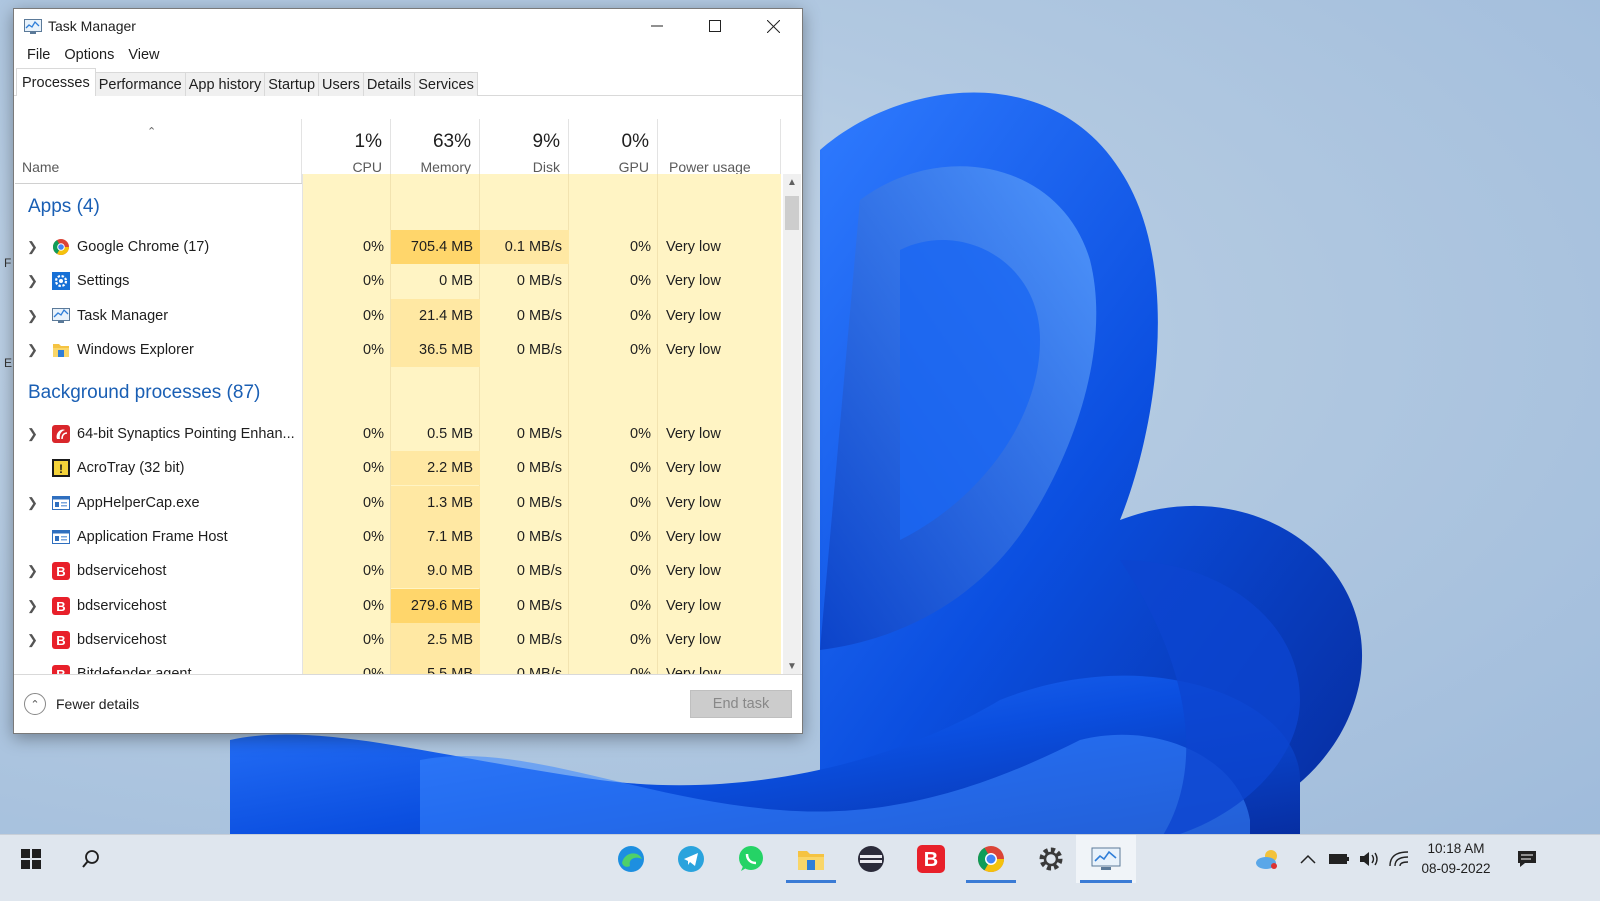 The image size is (1600, 901). What do you see at coordinates (1399, 859) in the screenshot?
I see `network-indicator` at bounding box center [1399, 859].